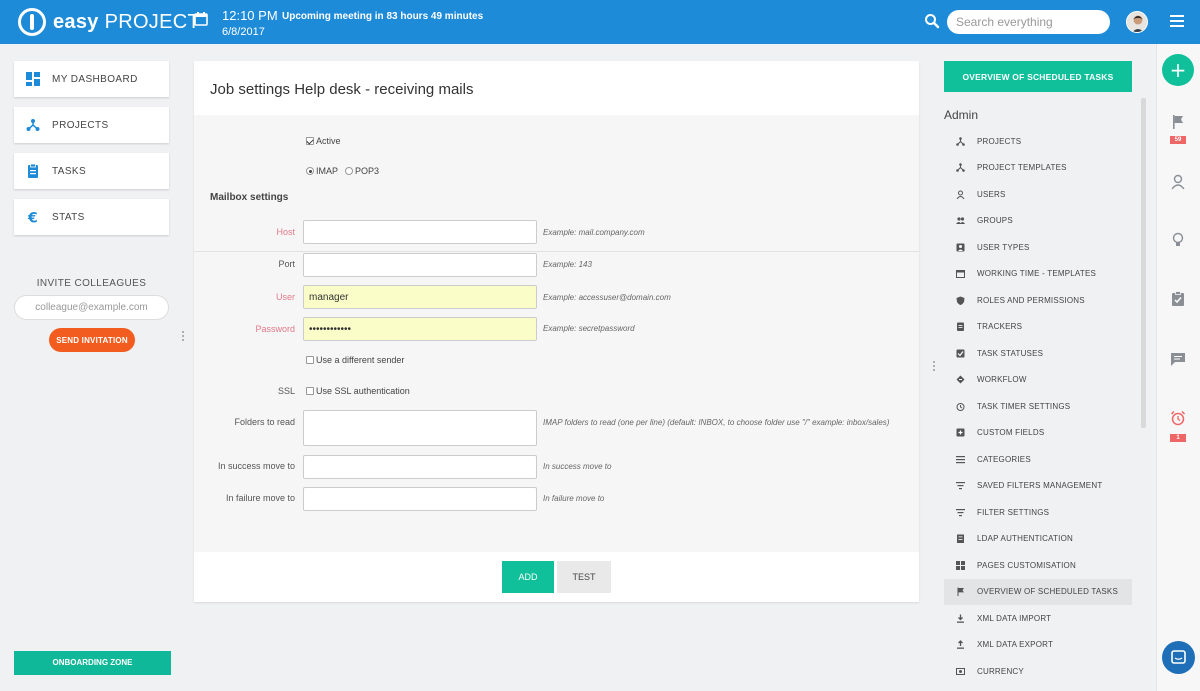  What do you see at coordinates (91, 171) in the screenshot?
I see `nav-tasks: TASKS` at bounding box center [91, 171].